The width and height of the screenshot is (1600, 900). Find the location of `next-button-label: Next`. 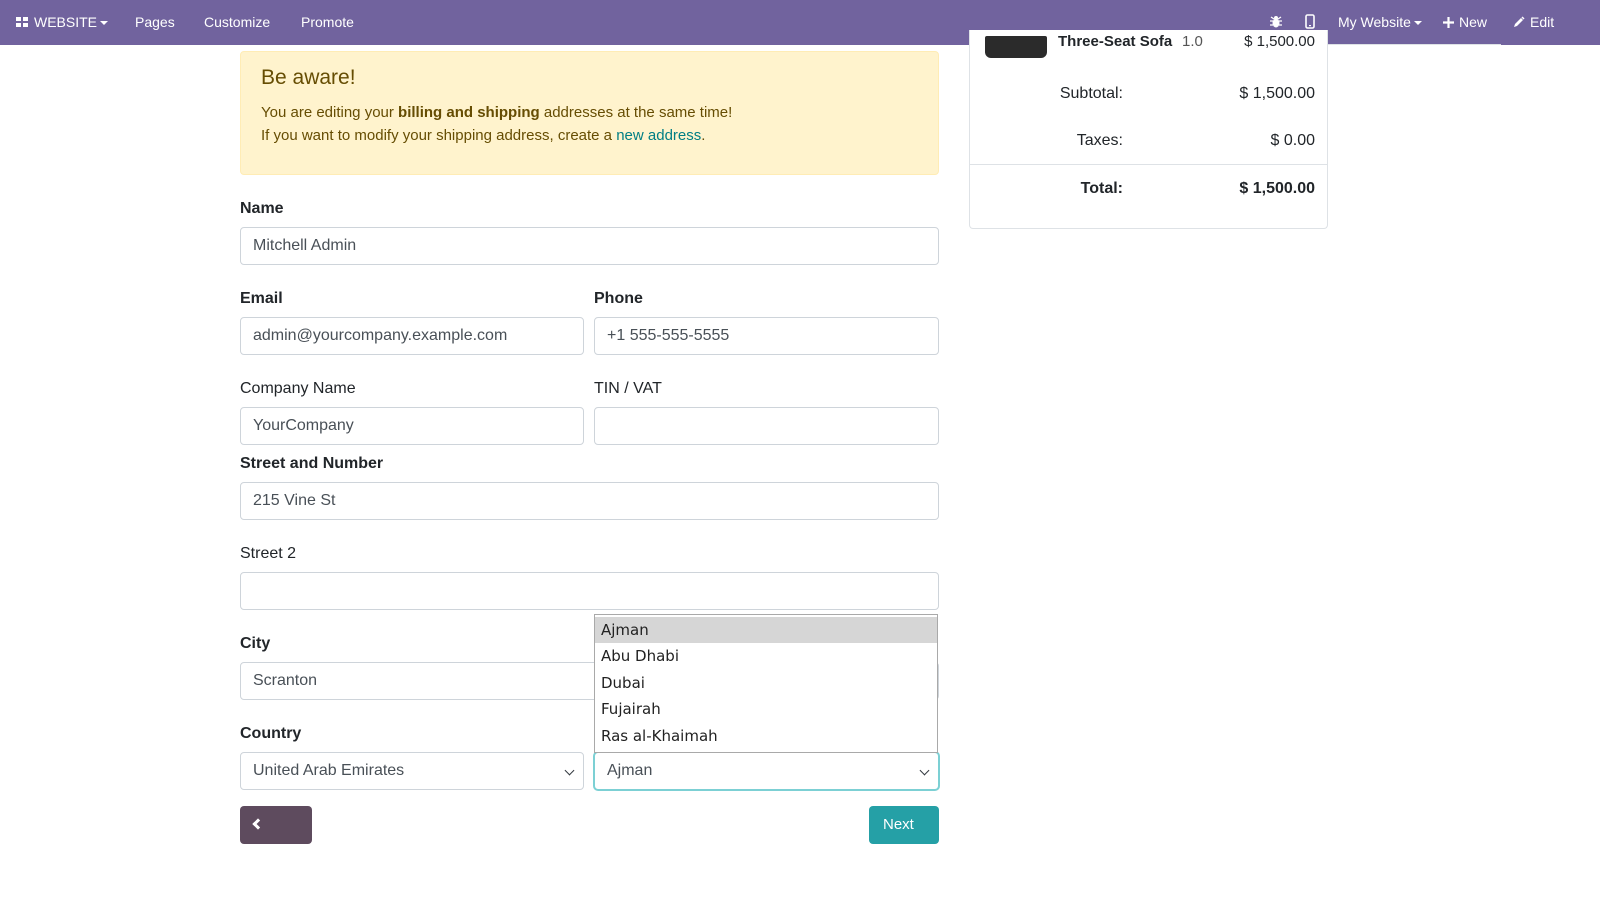

next-button-label: Next is located at coordinates (898, 824).